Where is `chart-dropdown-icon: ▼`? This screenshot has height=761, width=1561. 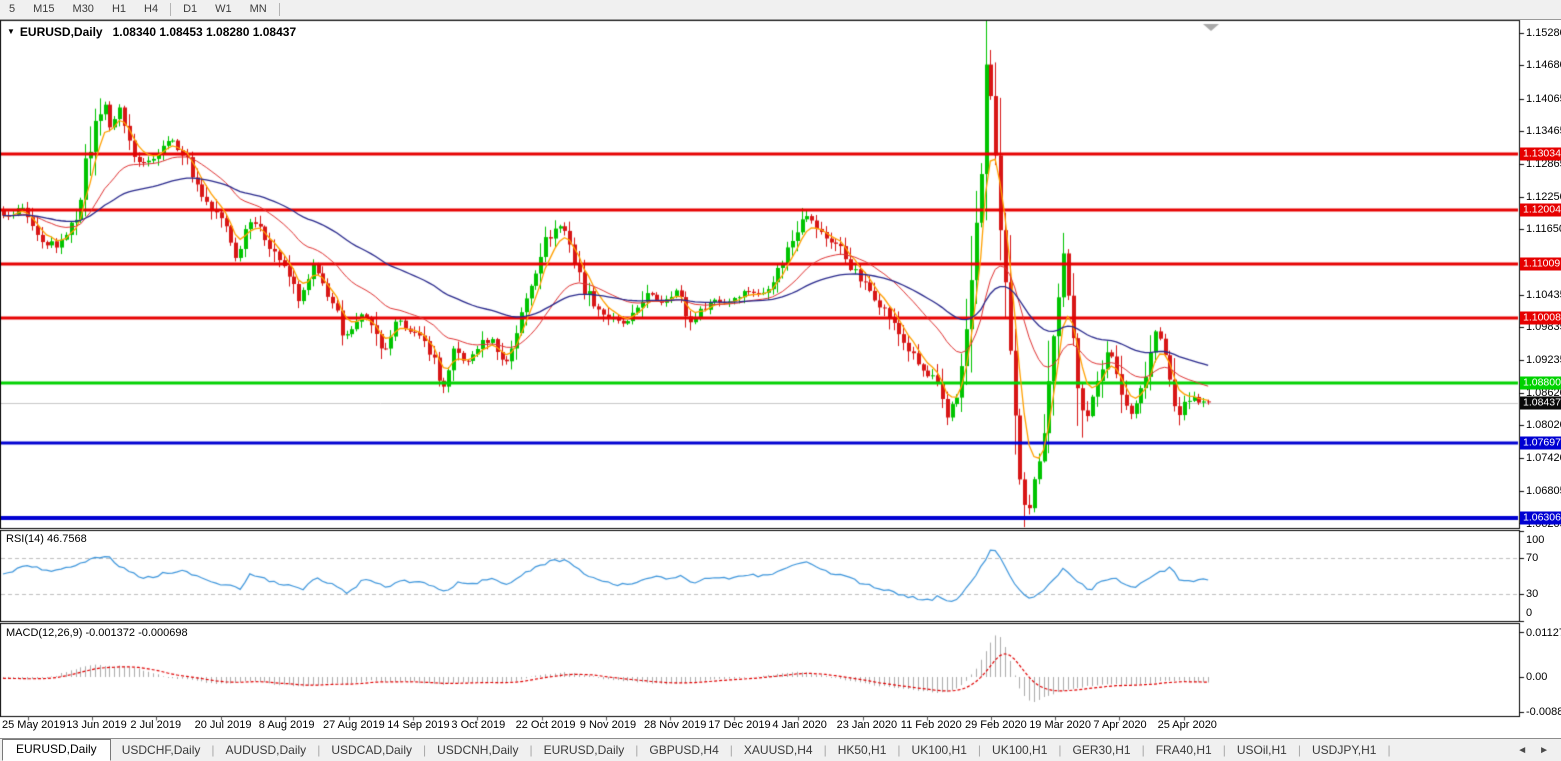 chart-dropdown-icon: ▼ is located at coordinates (11, 31).